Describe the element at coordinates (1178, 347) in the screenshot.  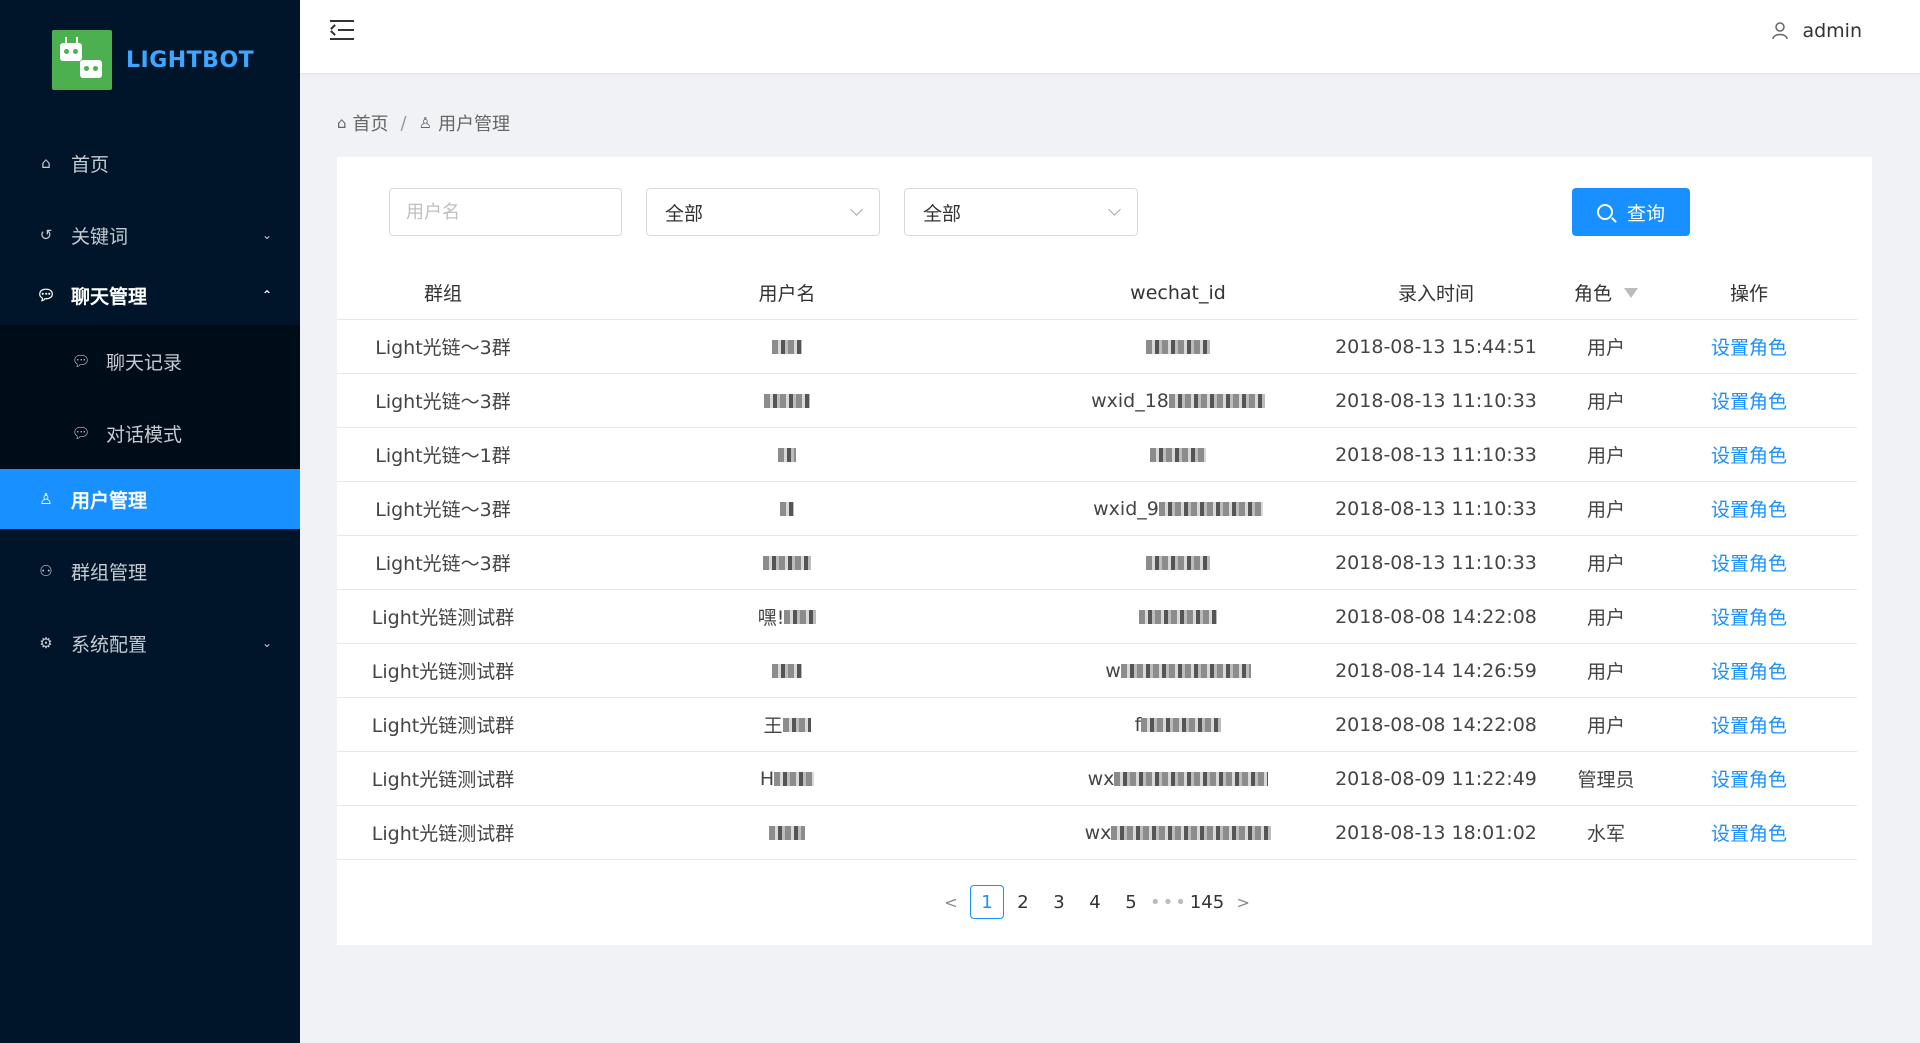
I see `cell-wechat-id` at that location.